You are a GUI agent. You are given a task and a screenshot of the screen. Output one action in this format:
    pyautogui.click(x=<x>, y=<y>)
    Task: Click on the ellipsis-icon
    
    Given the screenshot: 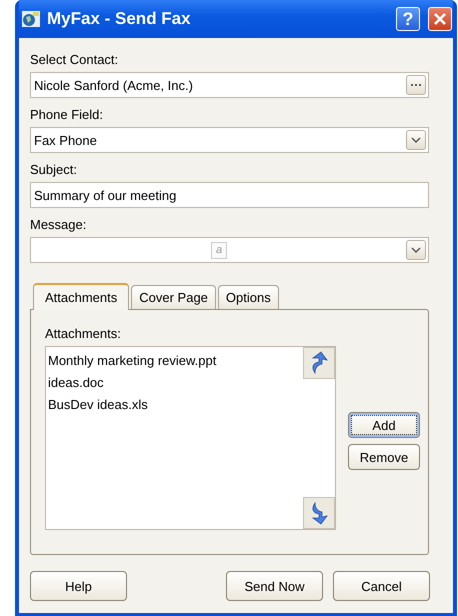 What is the action you would take?
    pyautogui.click(x=416, y=85)
    